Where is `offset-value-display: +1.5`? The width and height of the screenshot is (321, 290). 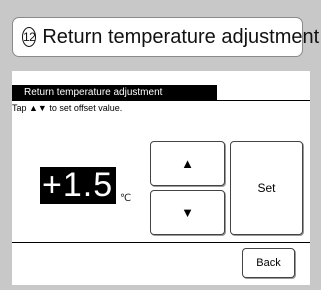 offset-value-display: +1.5 is located at coordinates (78, 185).